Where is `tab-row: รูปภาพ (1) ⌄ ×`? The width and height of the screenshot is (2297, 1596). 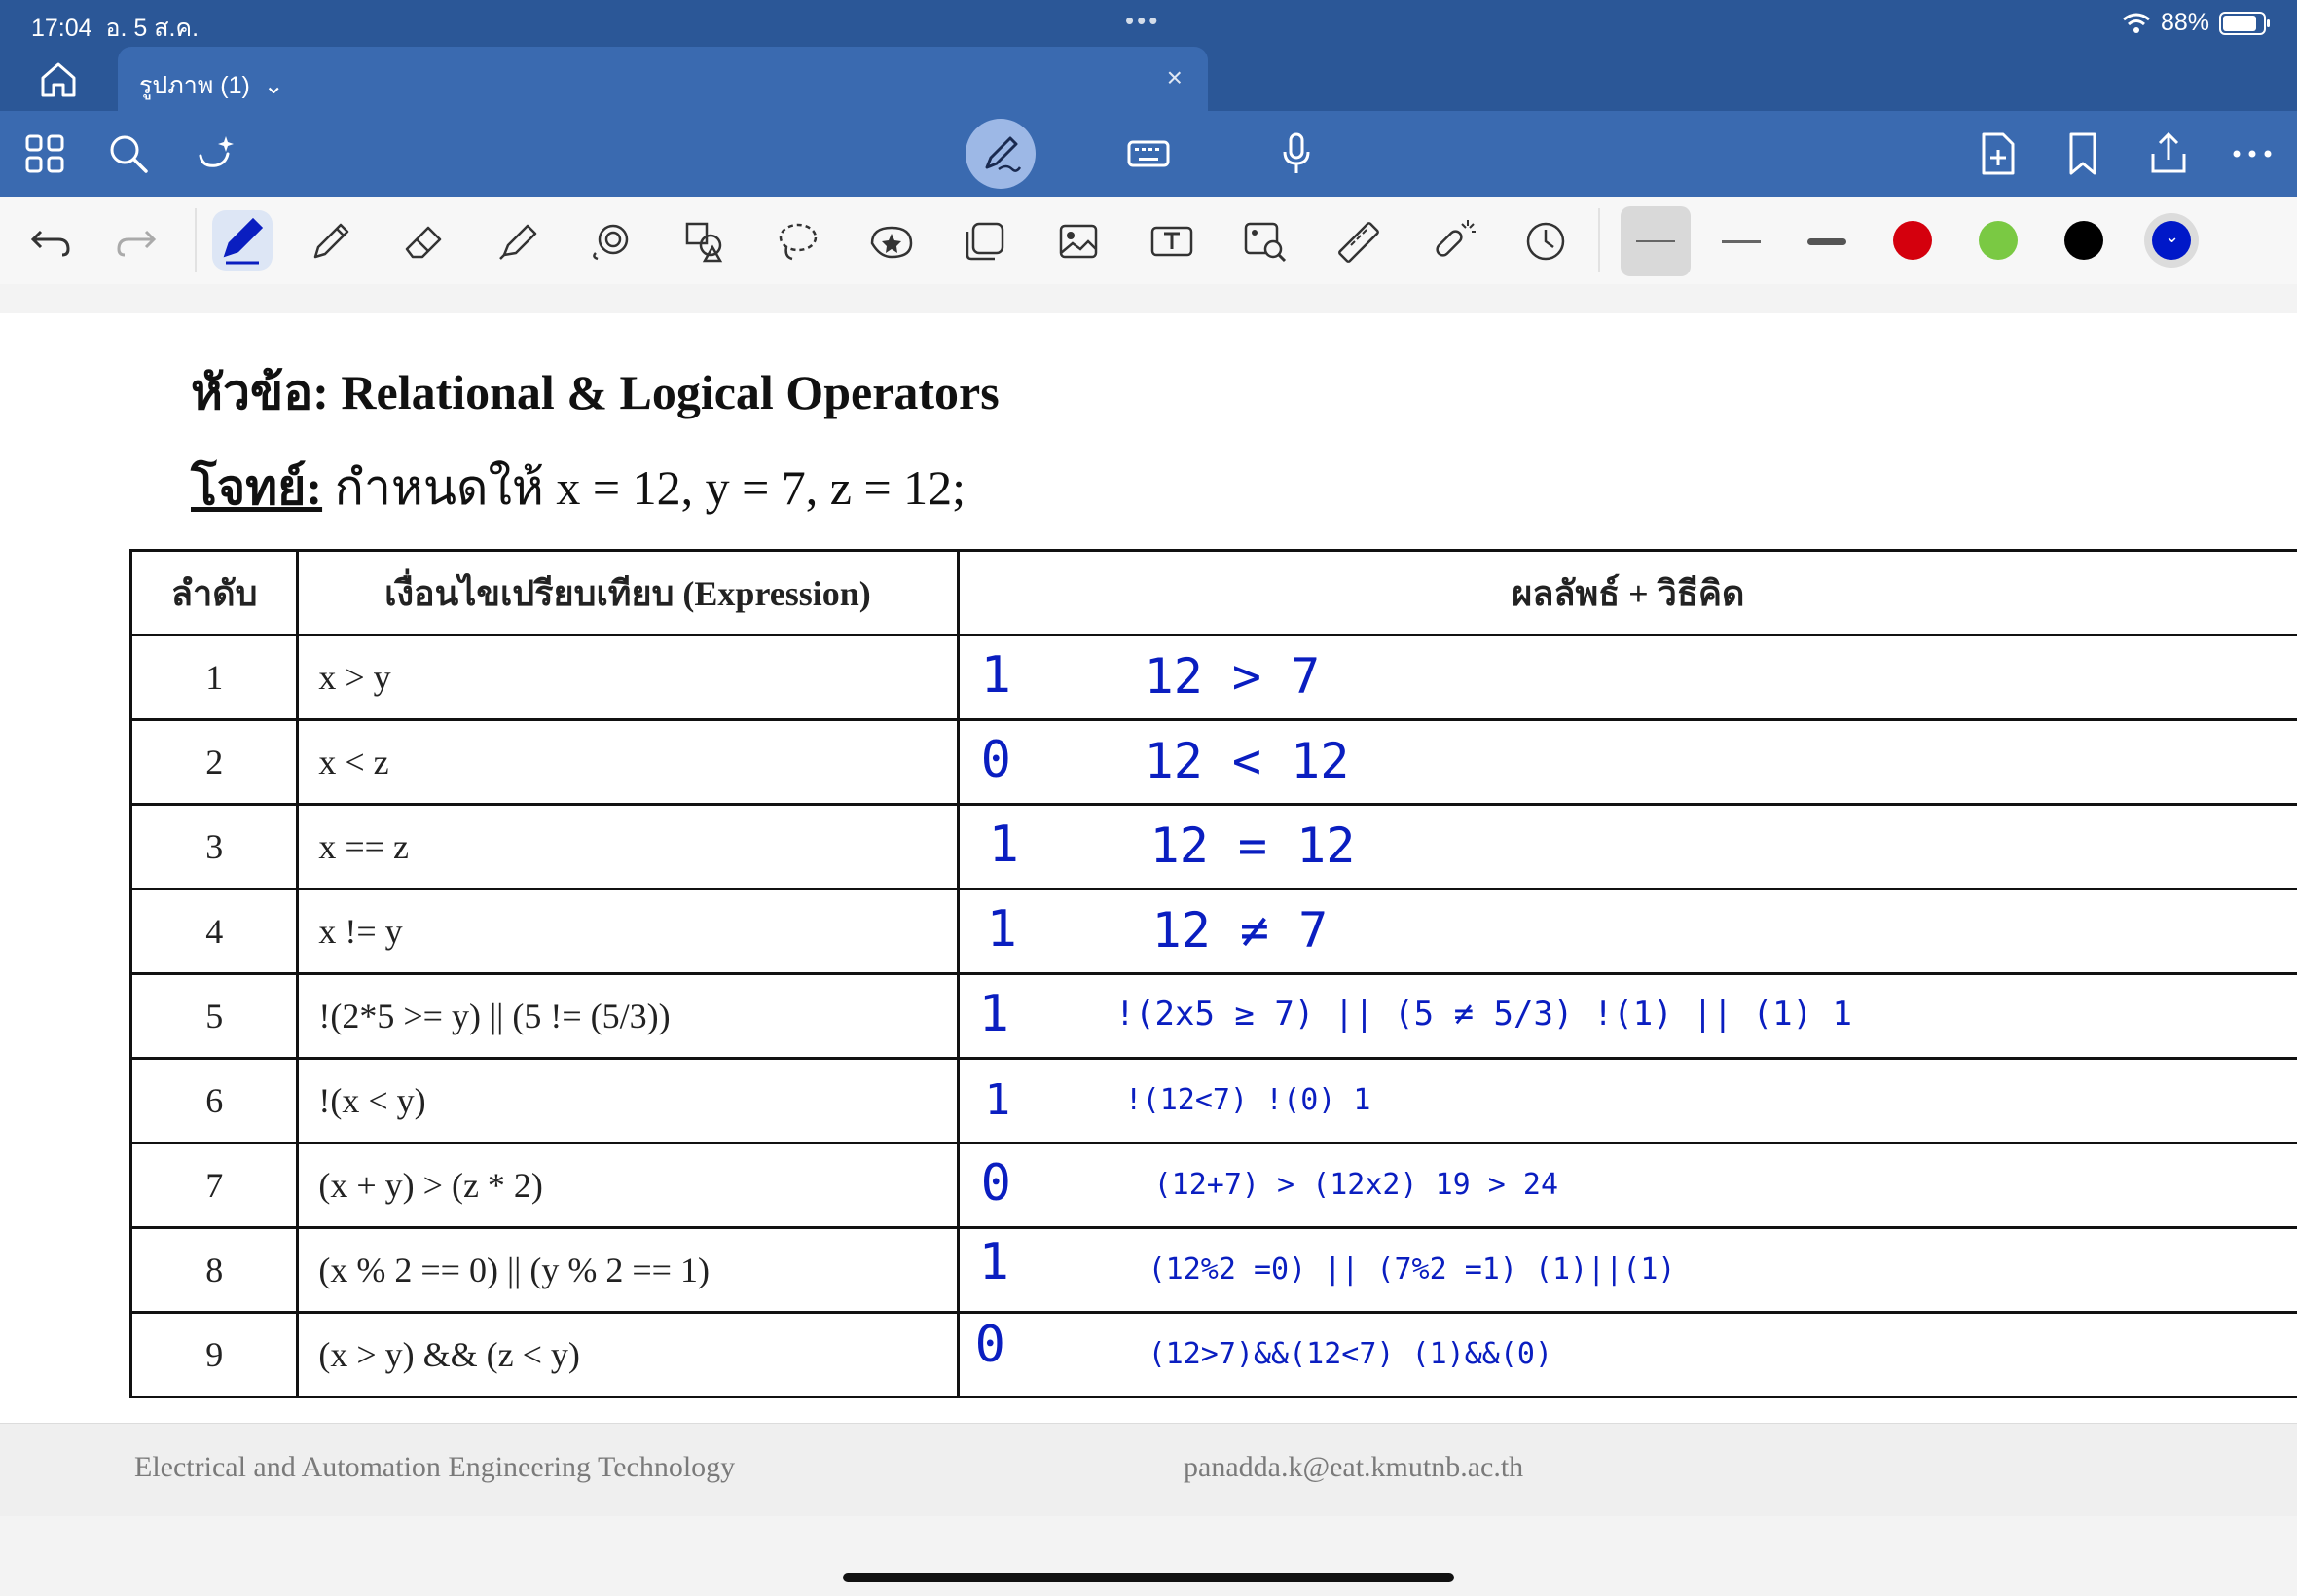
tab-row: รูปภาพ (1) ⌄ × is located at coordinates (1148, 78).